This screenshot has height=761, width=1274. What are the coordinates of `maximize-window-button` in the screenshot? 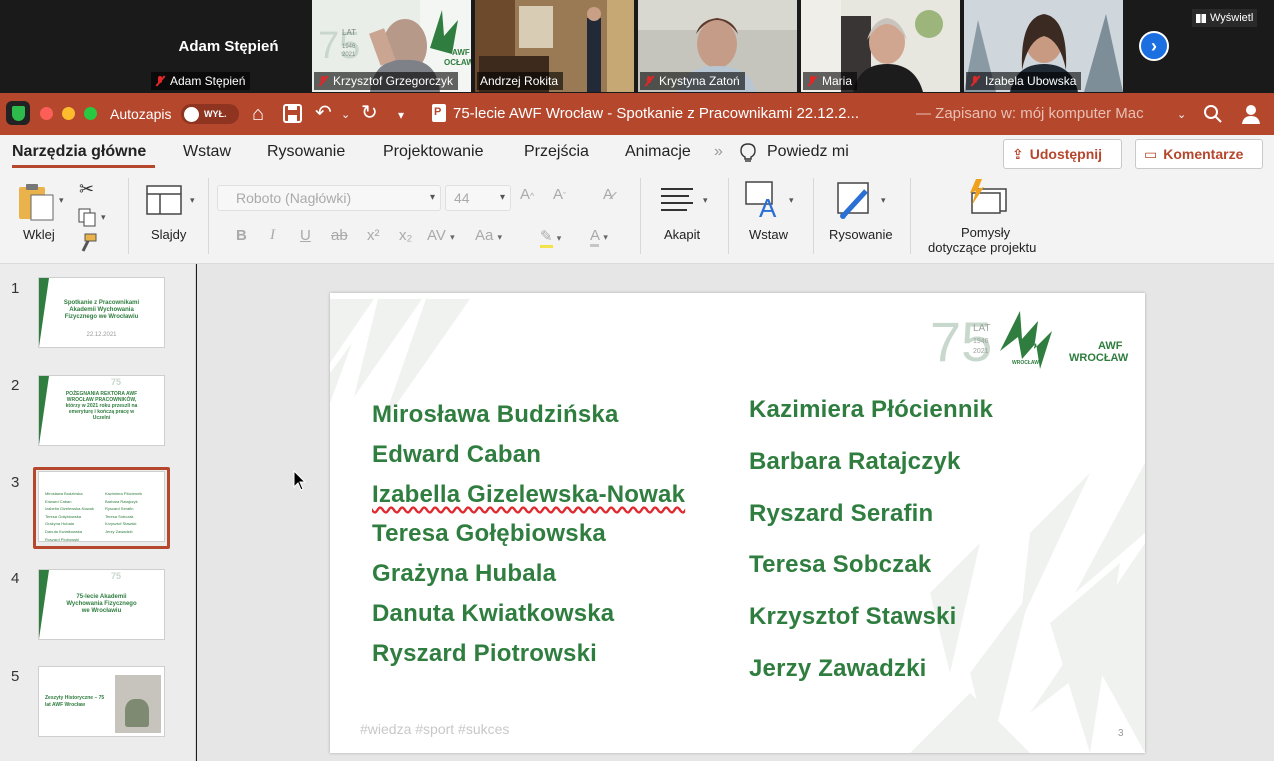 It's located at (90, 113).